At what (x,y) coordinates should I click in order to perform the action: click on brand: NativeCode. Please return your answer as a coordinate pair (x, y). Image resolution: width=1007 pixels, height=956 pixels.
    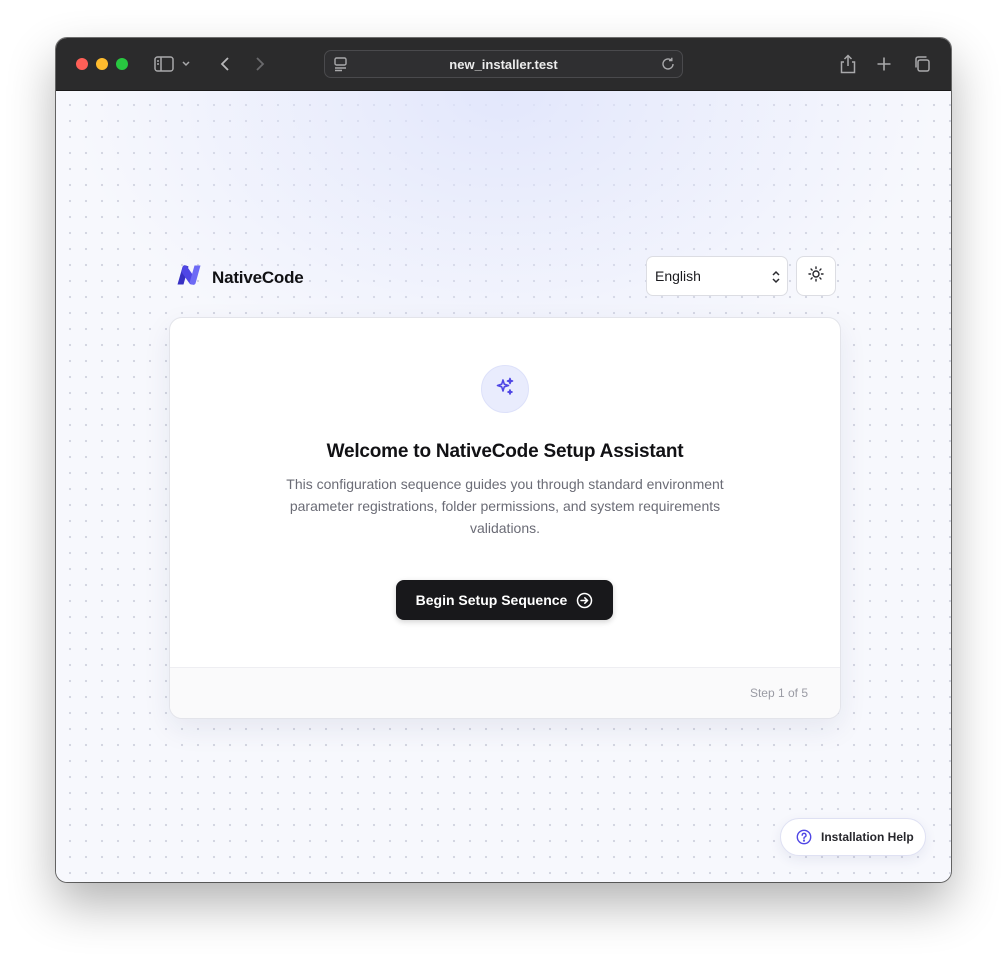
    Looking at the image, I should click on (240, 277).